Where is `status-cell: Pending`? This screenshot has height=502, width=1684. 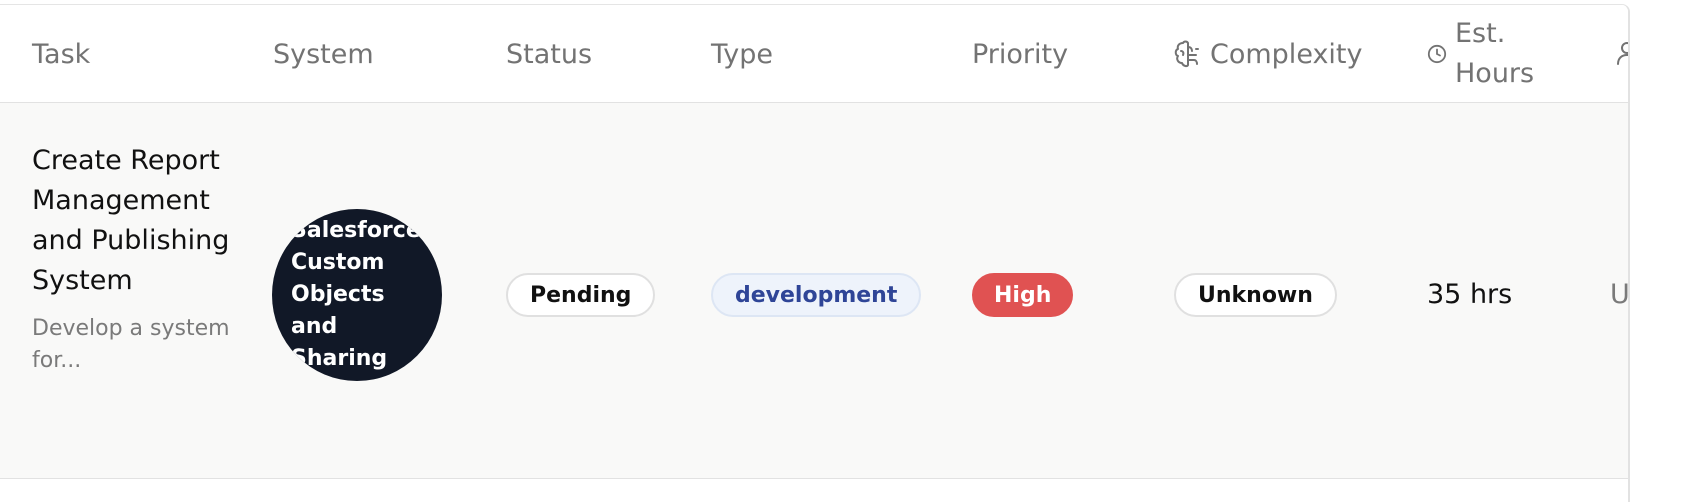
status-cell: Pending is located at coordinates (581, 295).